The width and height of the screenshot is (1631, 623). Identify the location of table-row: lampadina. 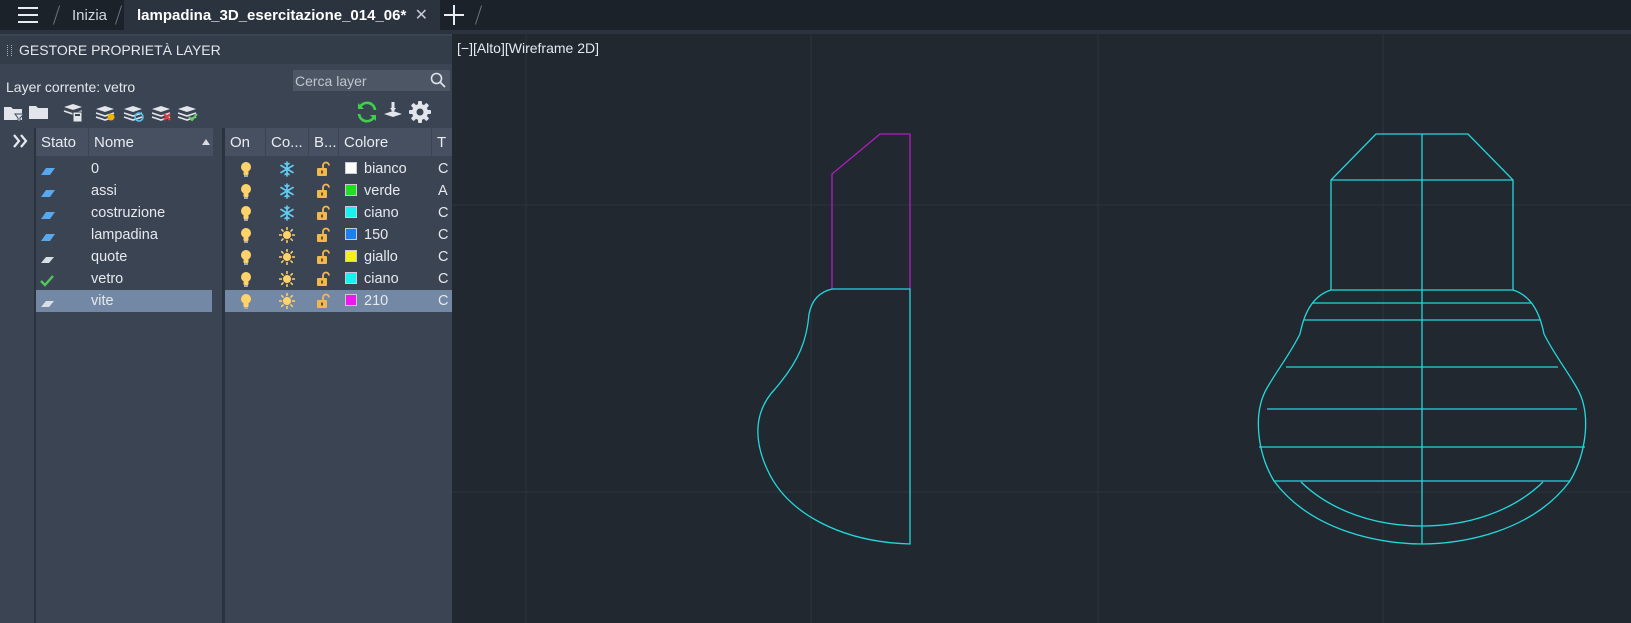
(124, 235).